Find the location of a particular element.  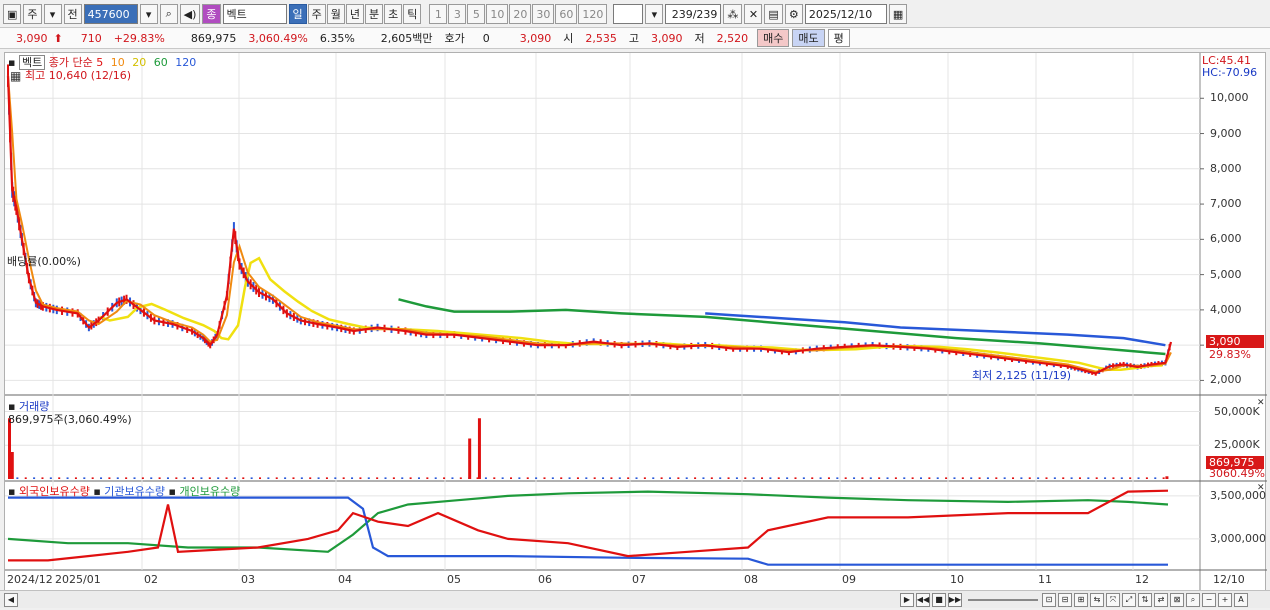

interval-button: 10 is located at coordinates (497, 14).